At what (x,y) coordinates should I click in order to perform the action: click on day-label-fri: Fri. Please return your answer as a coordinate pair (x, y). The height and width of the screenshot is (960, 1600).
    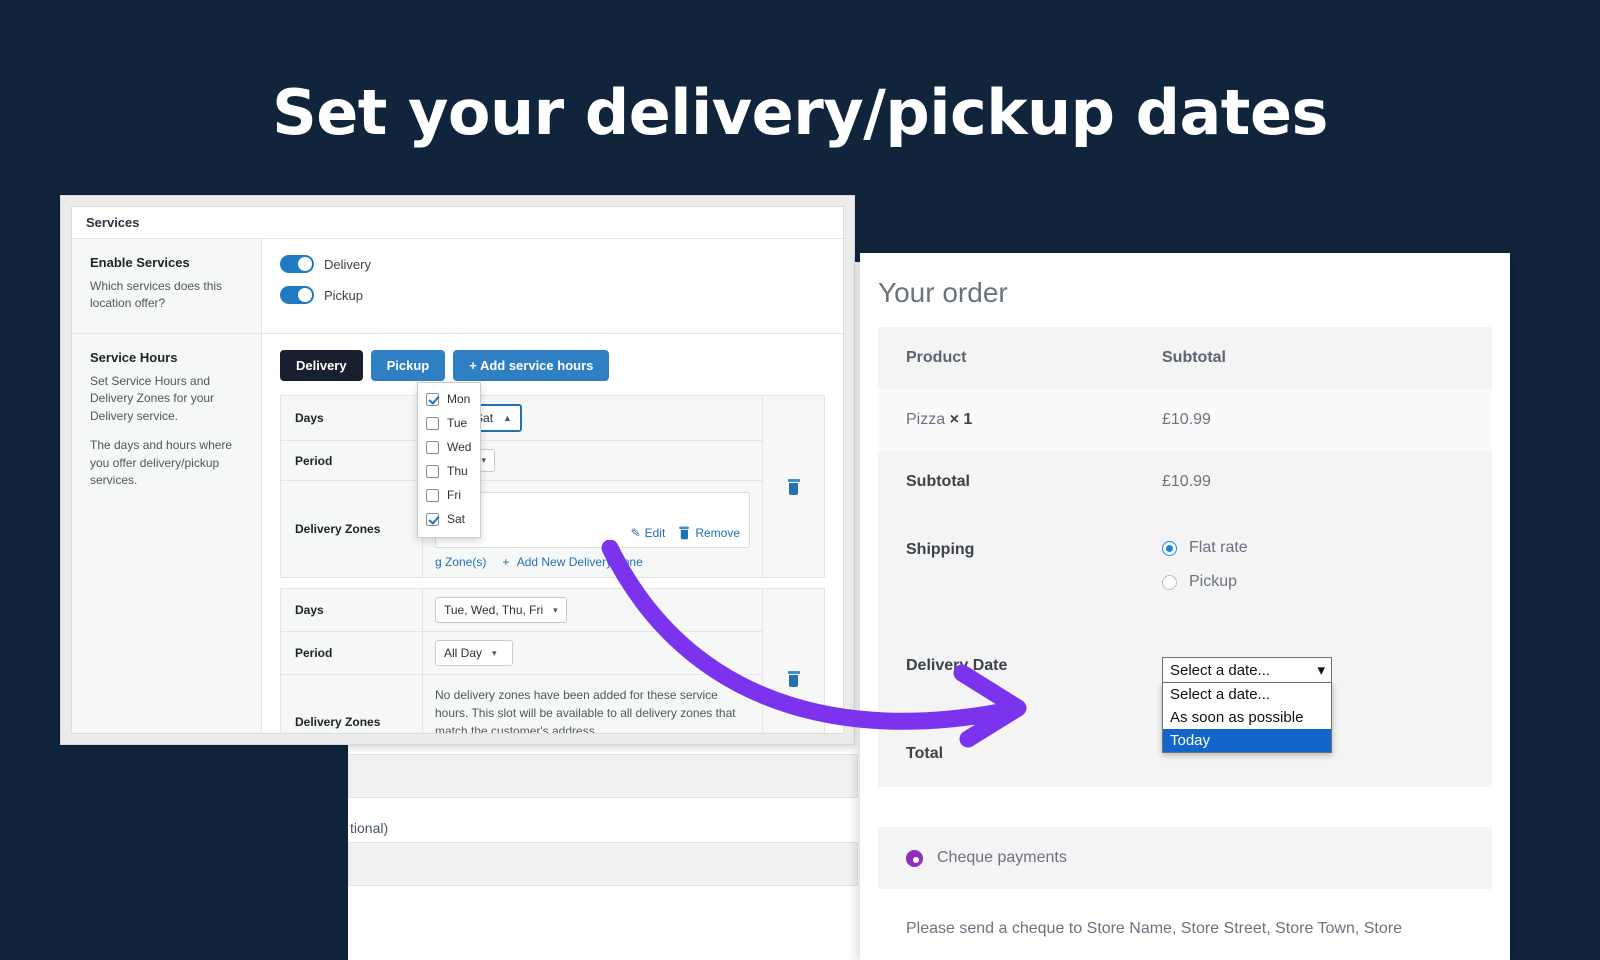
    Looking at the image, I should click on (454, 495).